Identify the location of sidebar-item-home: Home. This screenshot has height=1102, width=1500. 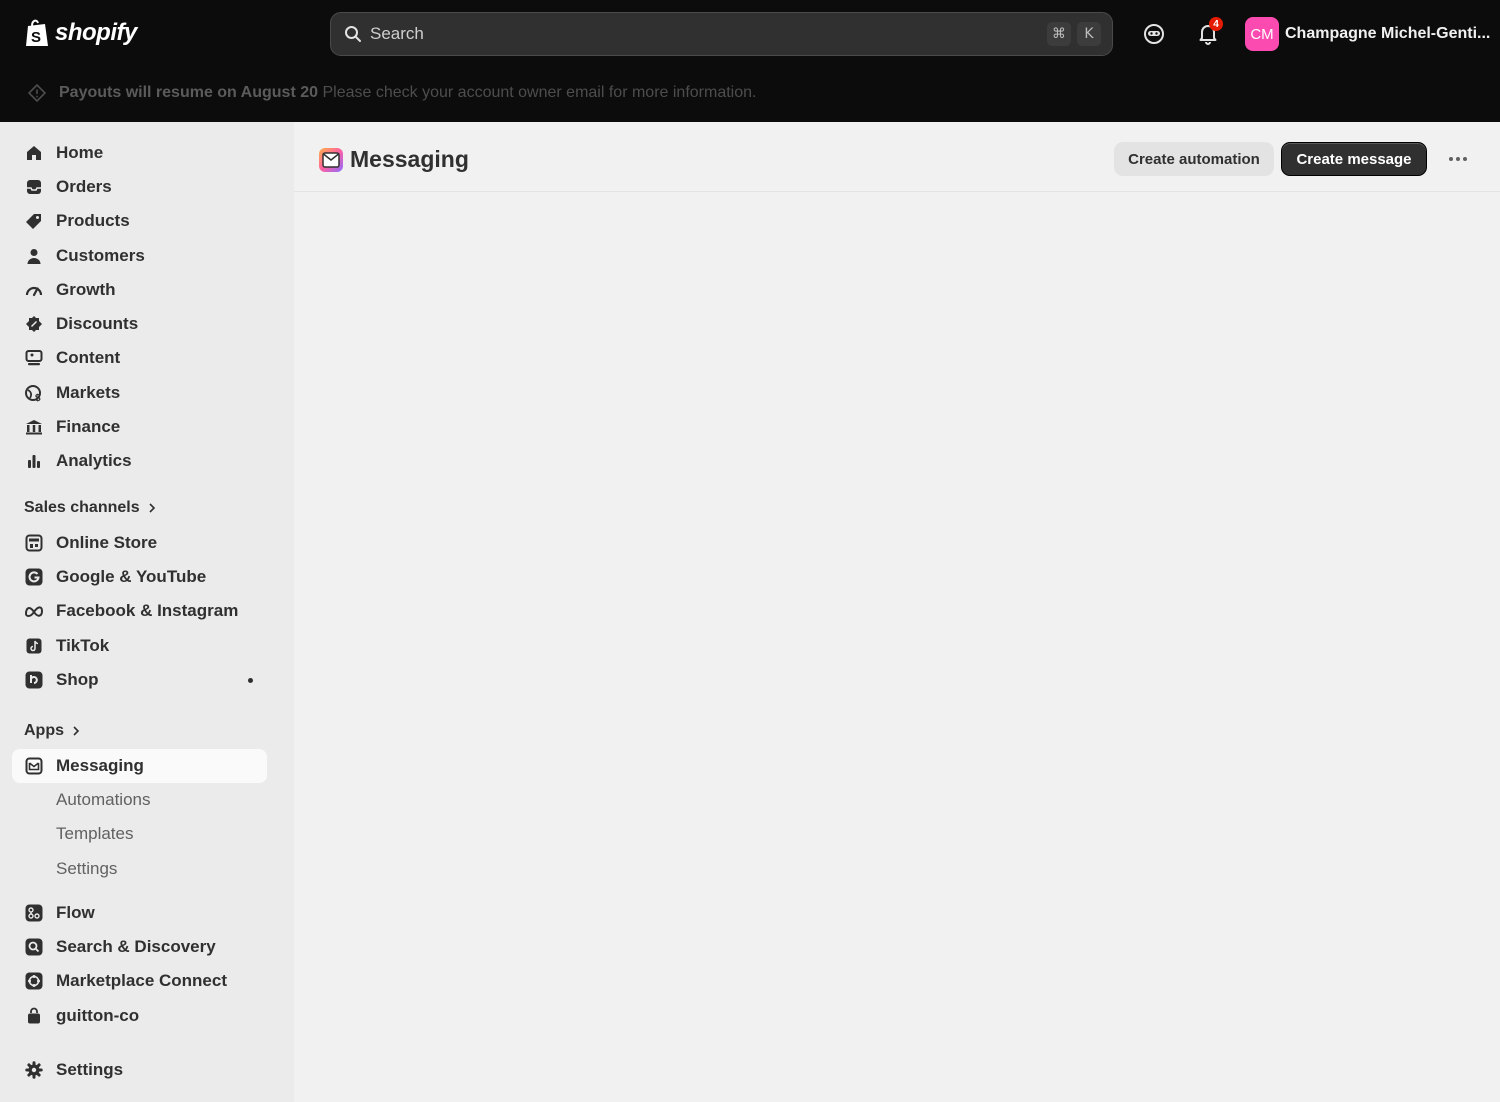
(139, 153).